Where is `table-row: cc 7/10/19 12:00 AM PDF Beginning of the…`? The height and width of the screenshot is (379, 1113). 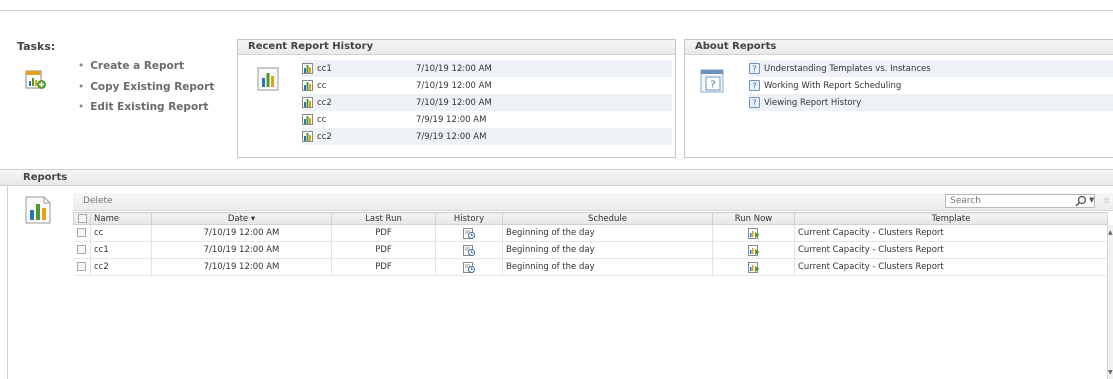 table-row: cc 7/10/19 12:00 AM PDF Beginning of the… is located at coordinates (590, 233).